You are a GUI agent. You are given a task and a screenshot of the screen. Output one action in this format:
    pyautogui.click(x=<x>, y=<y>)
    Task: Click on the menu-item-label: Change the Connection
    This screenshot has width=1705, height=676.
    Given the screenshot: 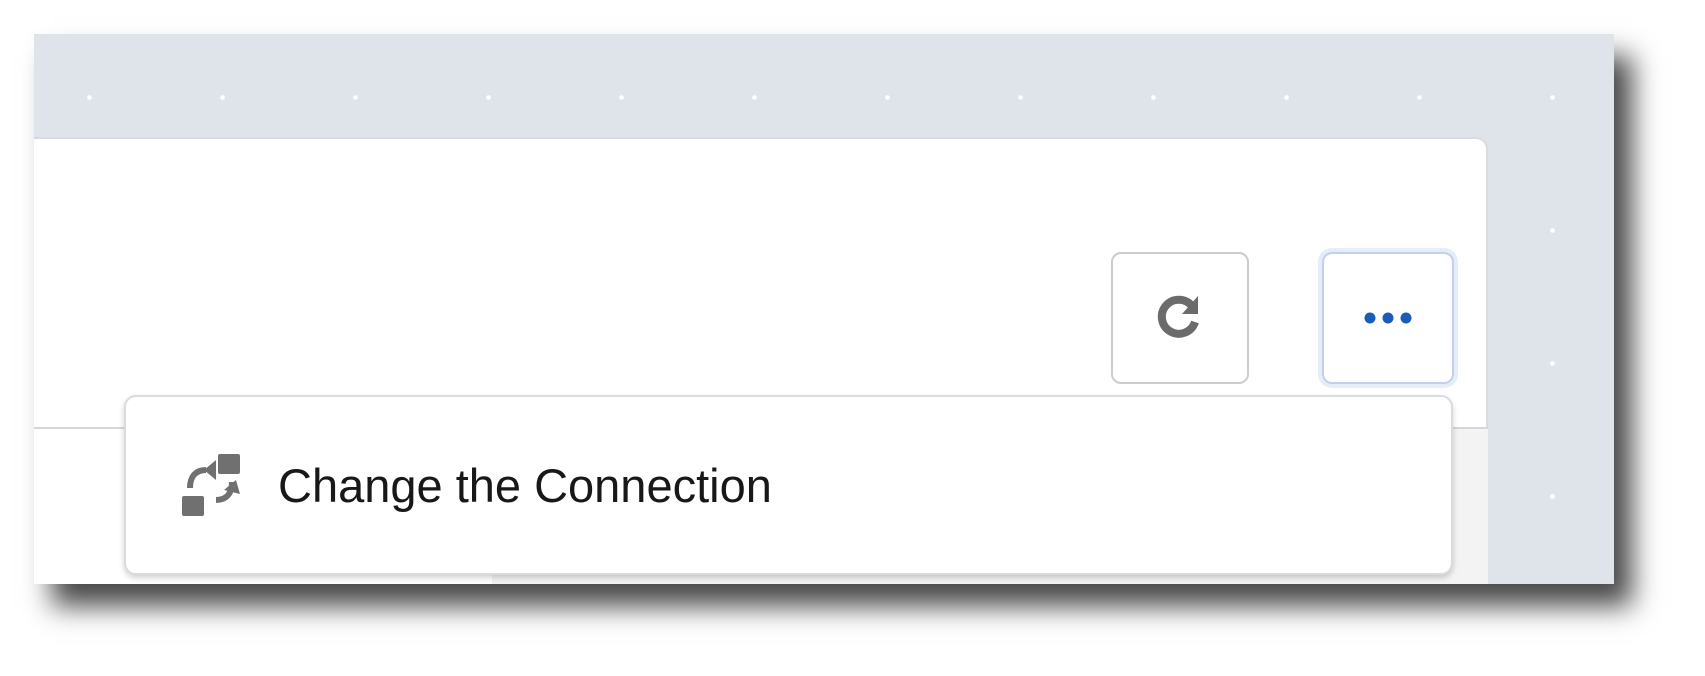 What is the action you would take?
    pyautogui.click(x=525, y=485)
    